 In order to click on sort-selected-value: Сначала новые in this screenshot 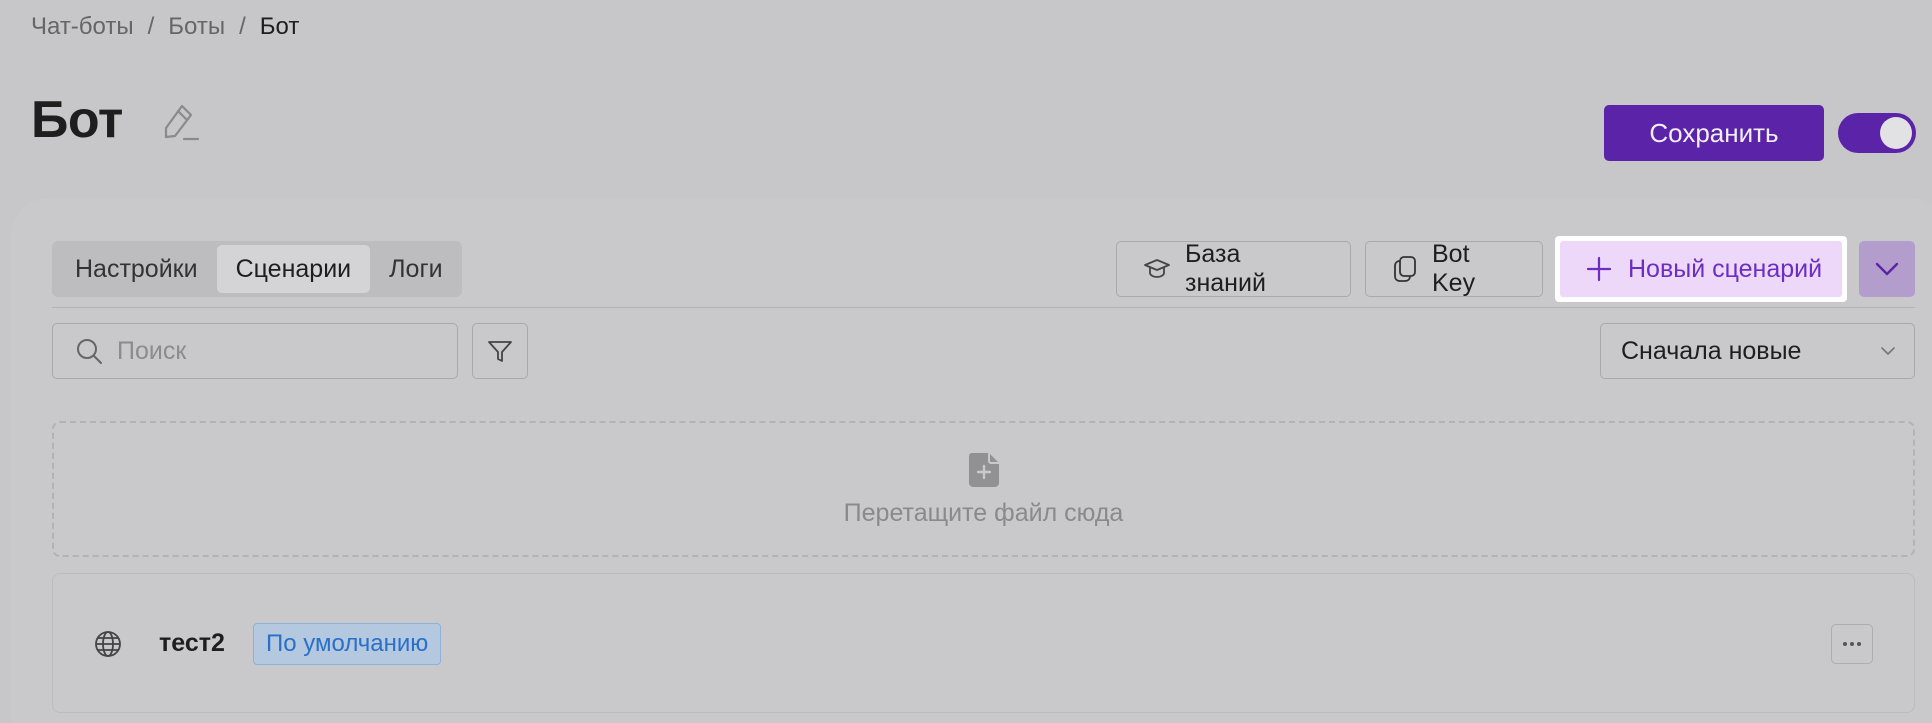, I will do `click(1711, 350)`.